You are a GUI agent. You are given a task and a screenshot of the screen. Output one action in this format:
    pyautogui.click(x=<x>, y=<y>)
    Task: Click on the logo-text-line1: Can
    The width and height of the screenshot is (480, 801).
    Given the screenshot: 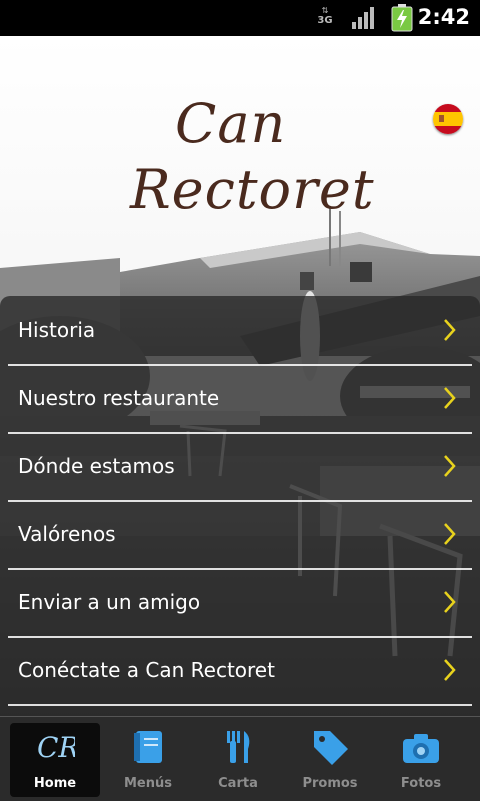 What is the action you would take?
    pyautogui.click(x=231, y=123)
    